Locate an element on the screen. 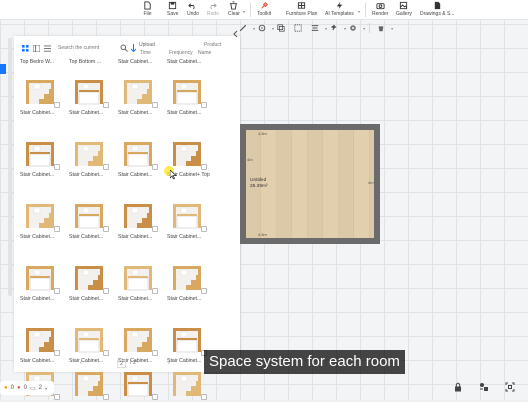  edit-toolbar: ▾ ▾ ▾ ▾ ▾ ▾ is located at coordinates (323, 28).